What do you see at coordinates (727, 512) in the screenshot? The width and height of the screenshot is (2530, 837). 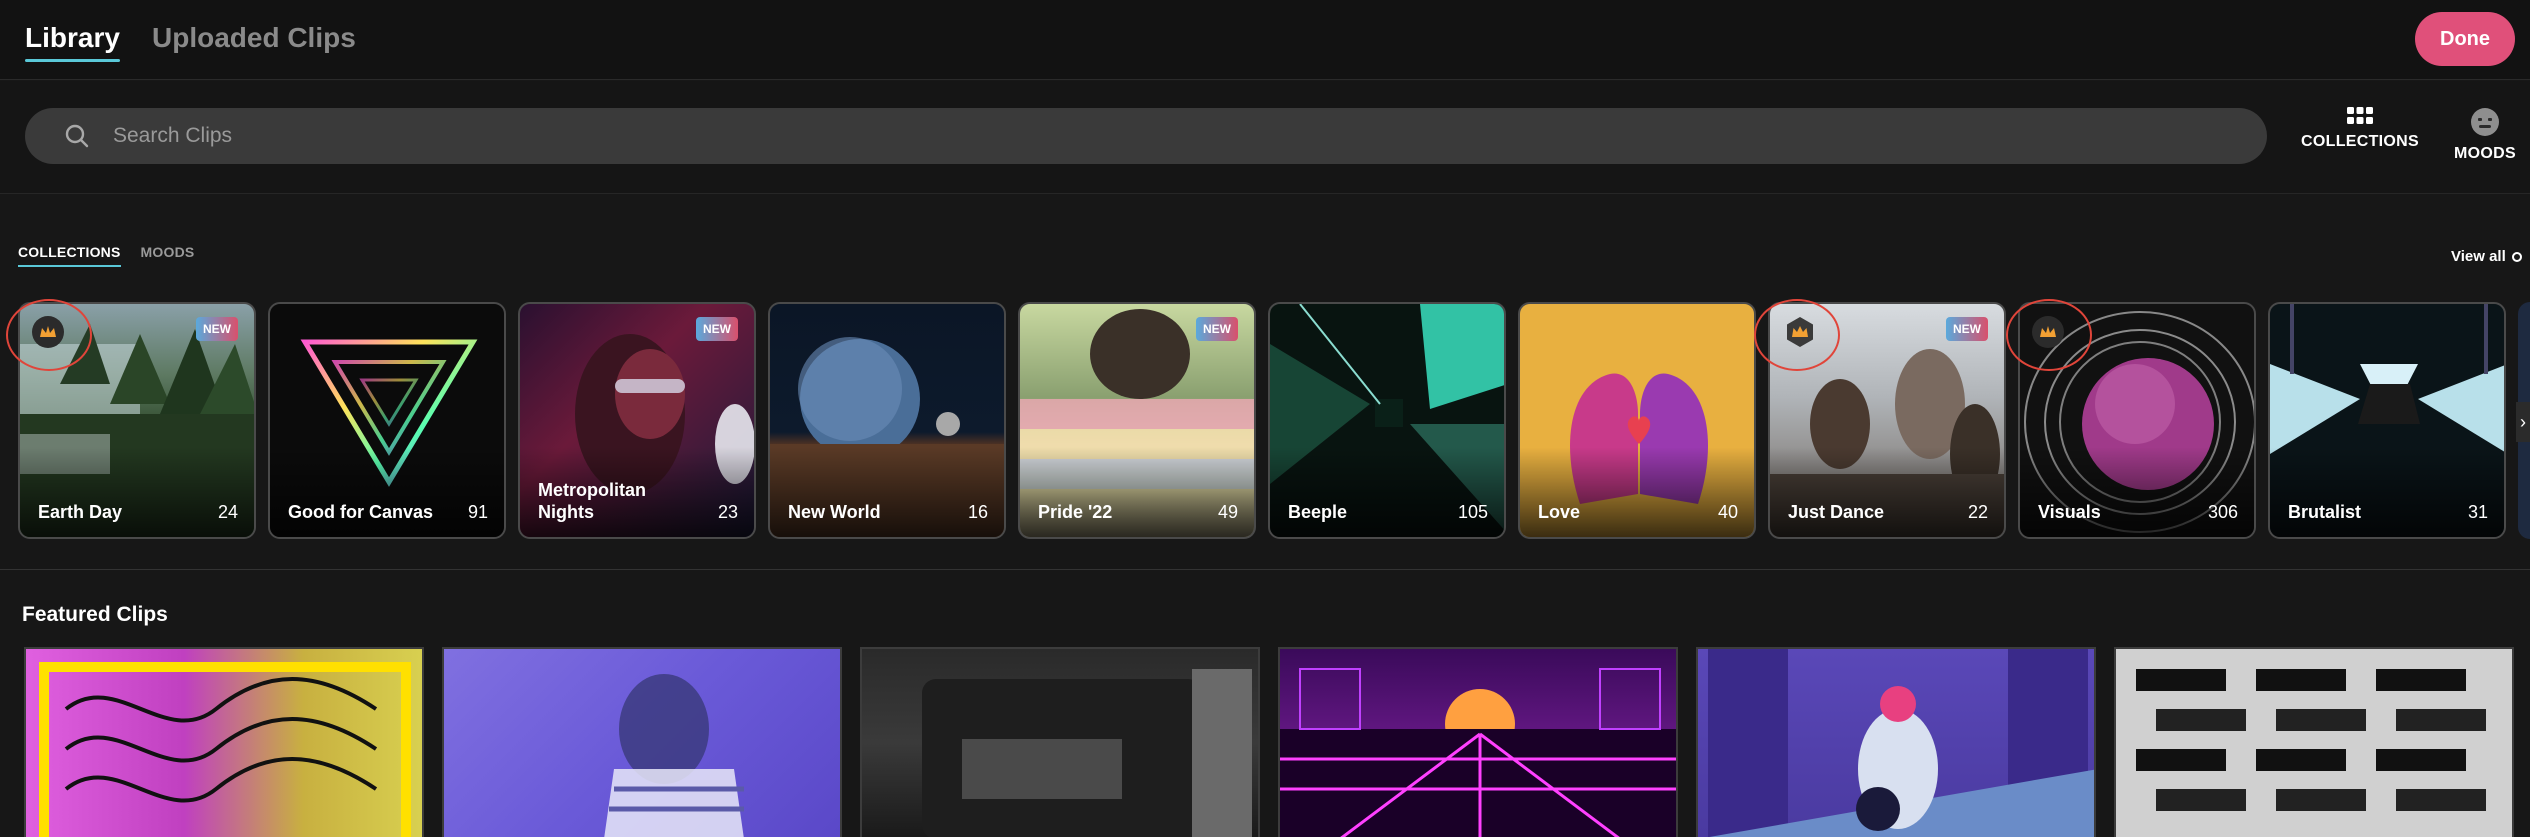 I see `collection-count: 23` at bounding box center [727, 512].